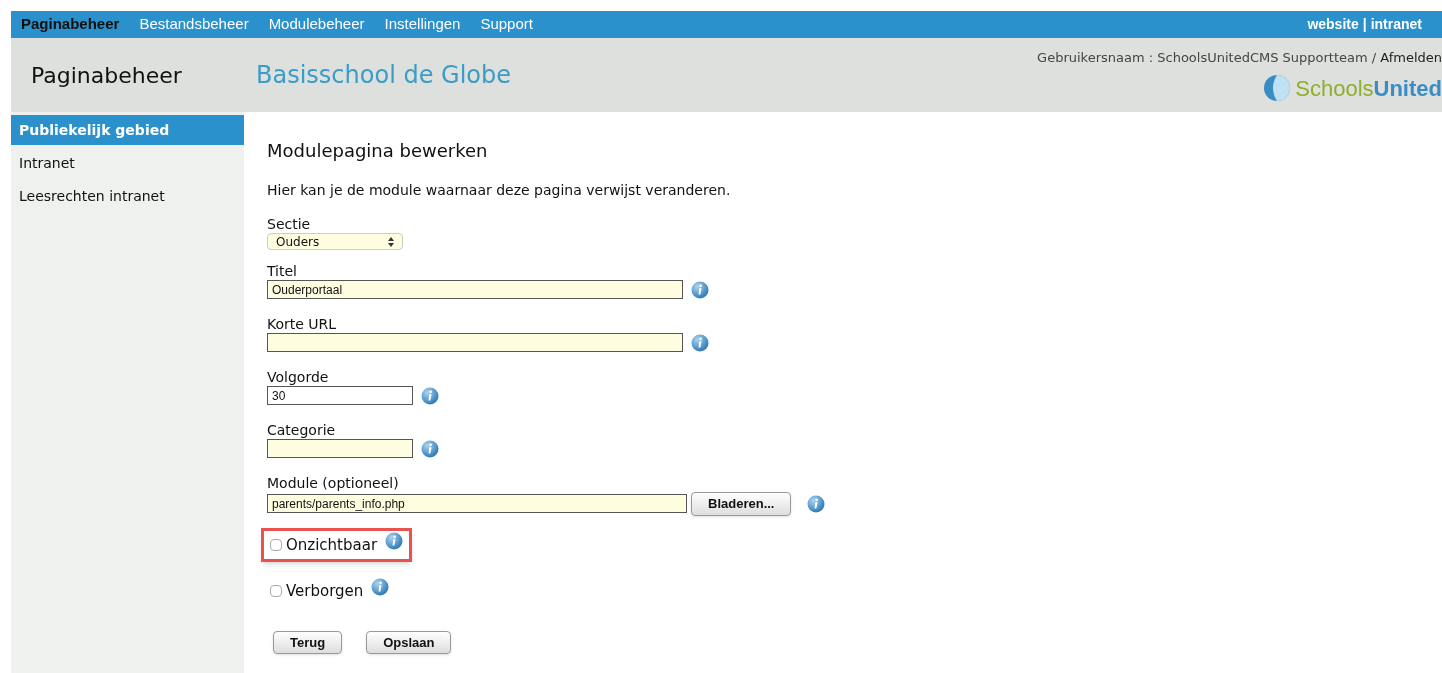  I want to click on sidebar-item: Intranet, so click(127, 163).